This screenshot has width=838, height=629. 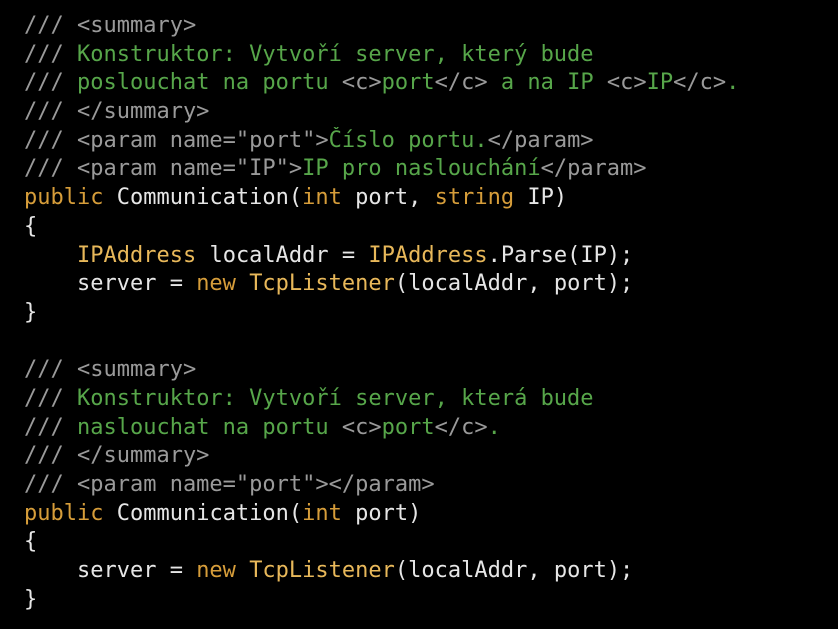 I want to click on code-token: port,, so click(x=388, y=198).